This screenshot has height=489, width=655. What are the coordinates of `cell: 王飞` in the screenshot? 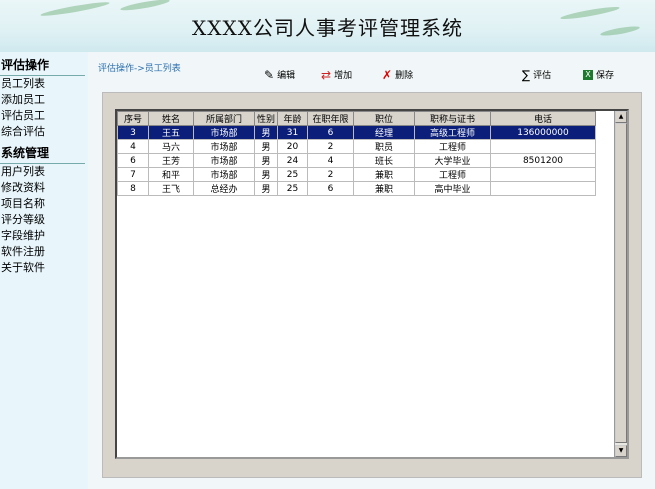 It's located at (171, 188).